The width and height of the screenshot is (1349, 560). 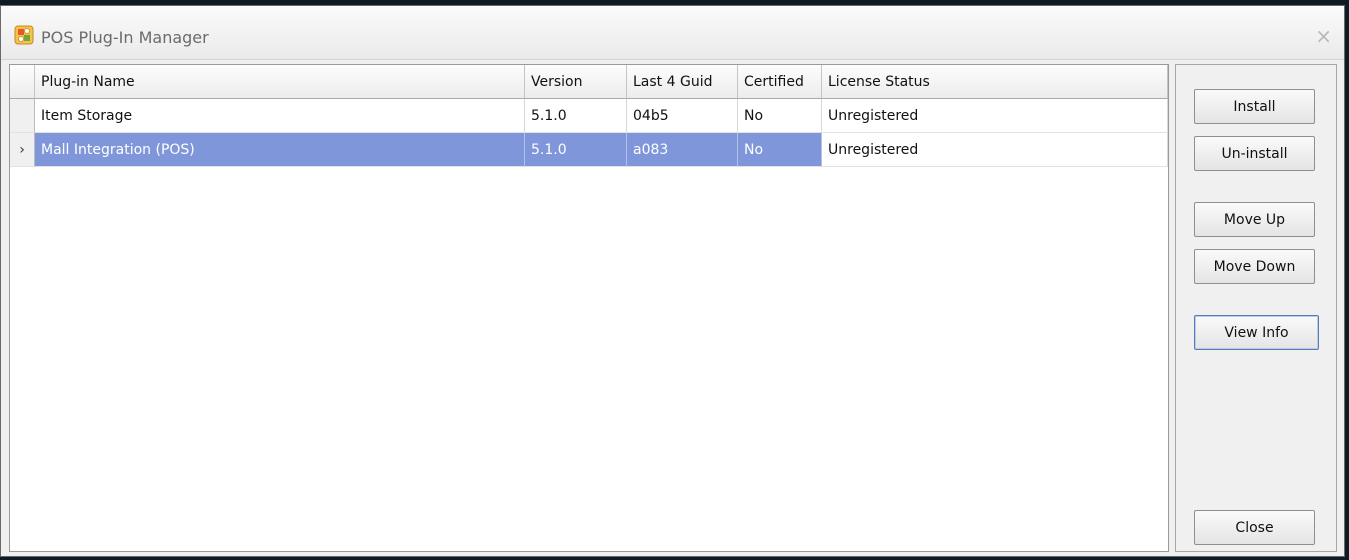 I want to click on header-indicator-cell, so click(x=22, y=82).